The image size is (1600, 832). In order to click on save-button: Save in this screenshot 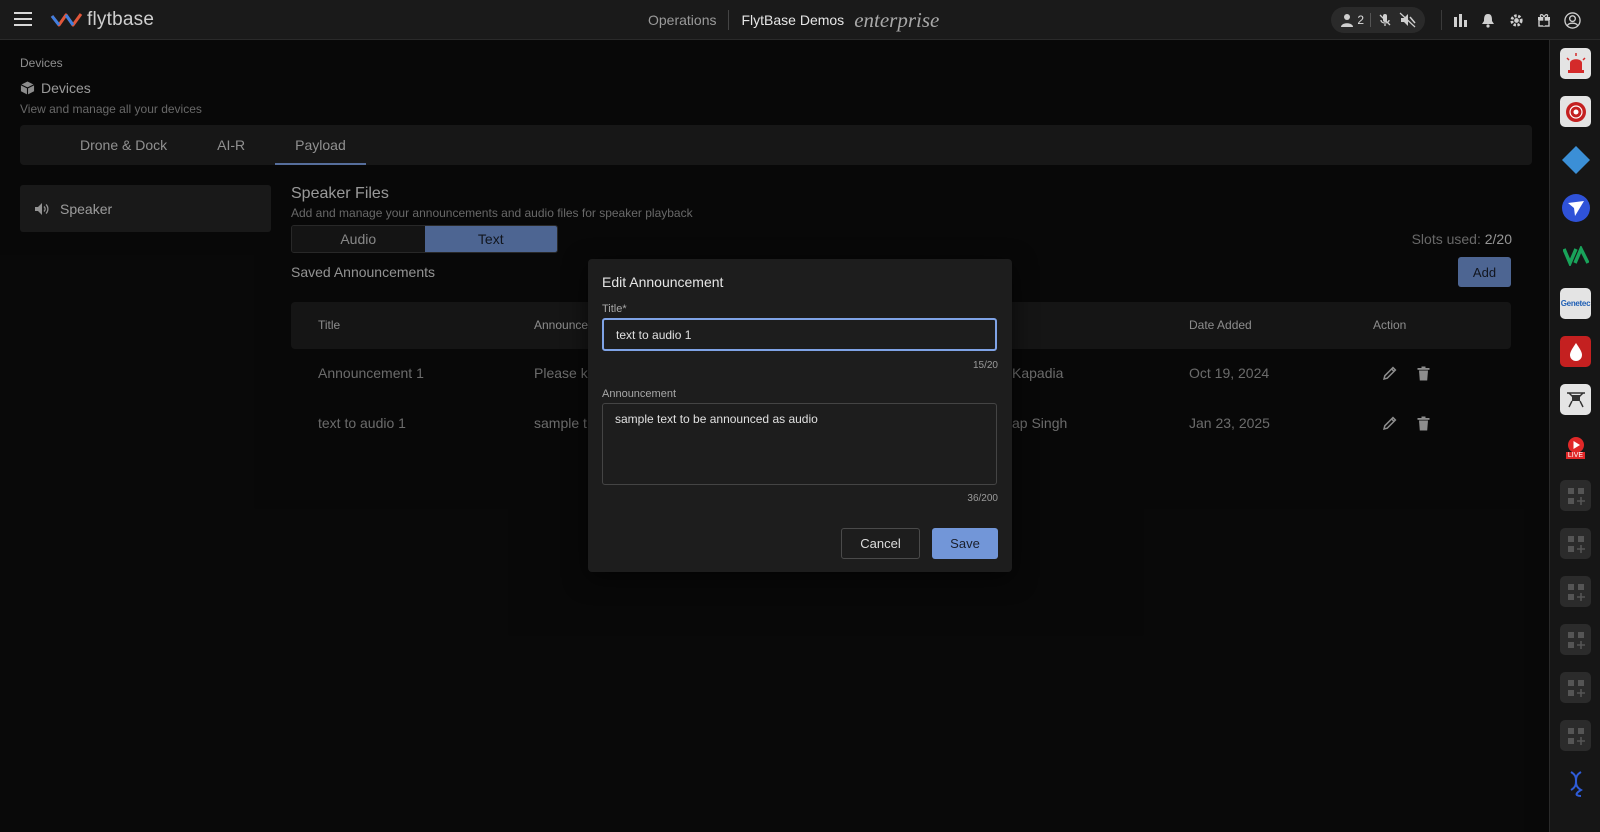, I will do `click(965, 543)`.